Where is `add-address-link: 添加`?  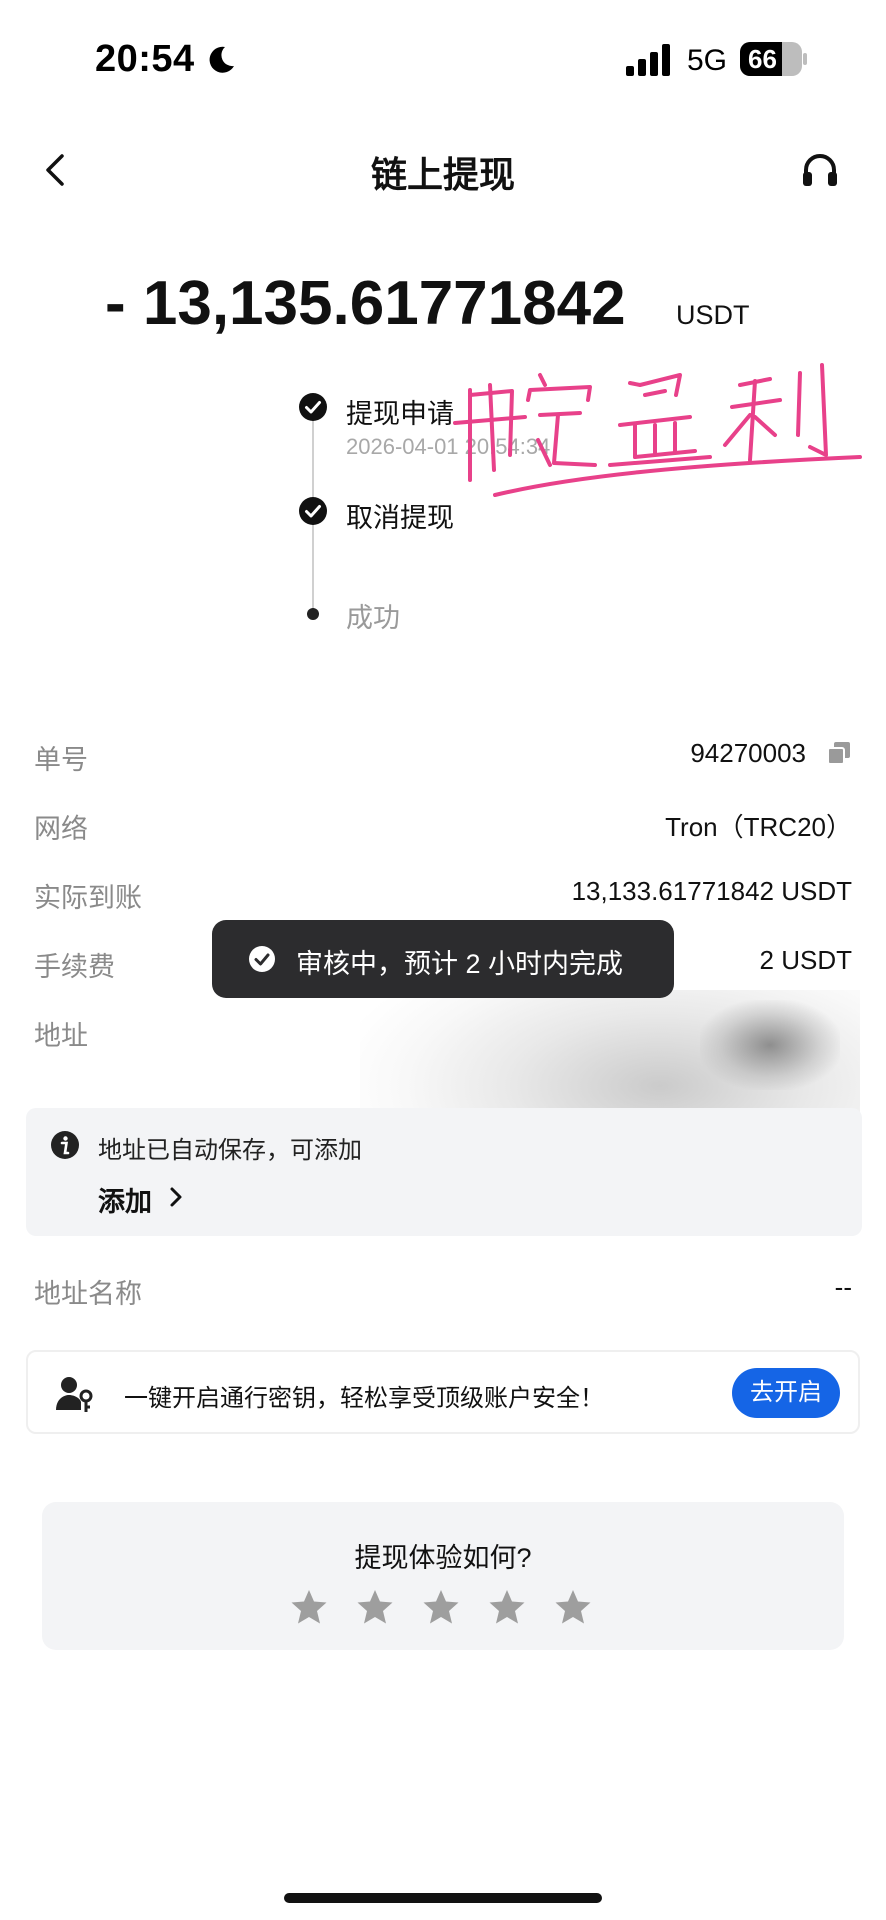 add-address-link: 添加 is located at coordinates (125, 1199).